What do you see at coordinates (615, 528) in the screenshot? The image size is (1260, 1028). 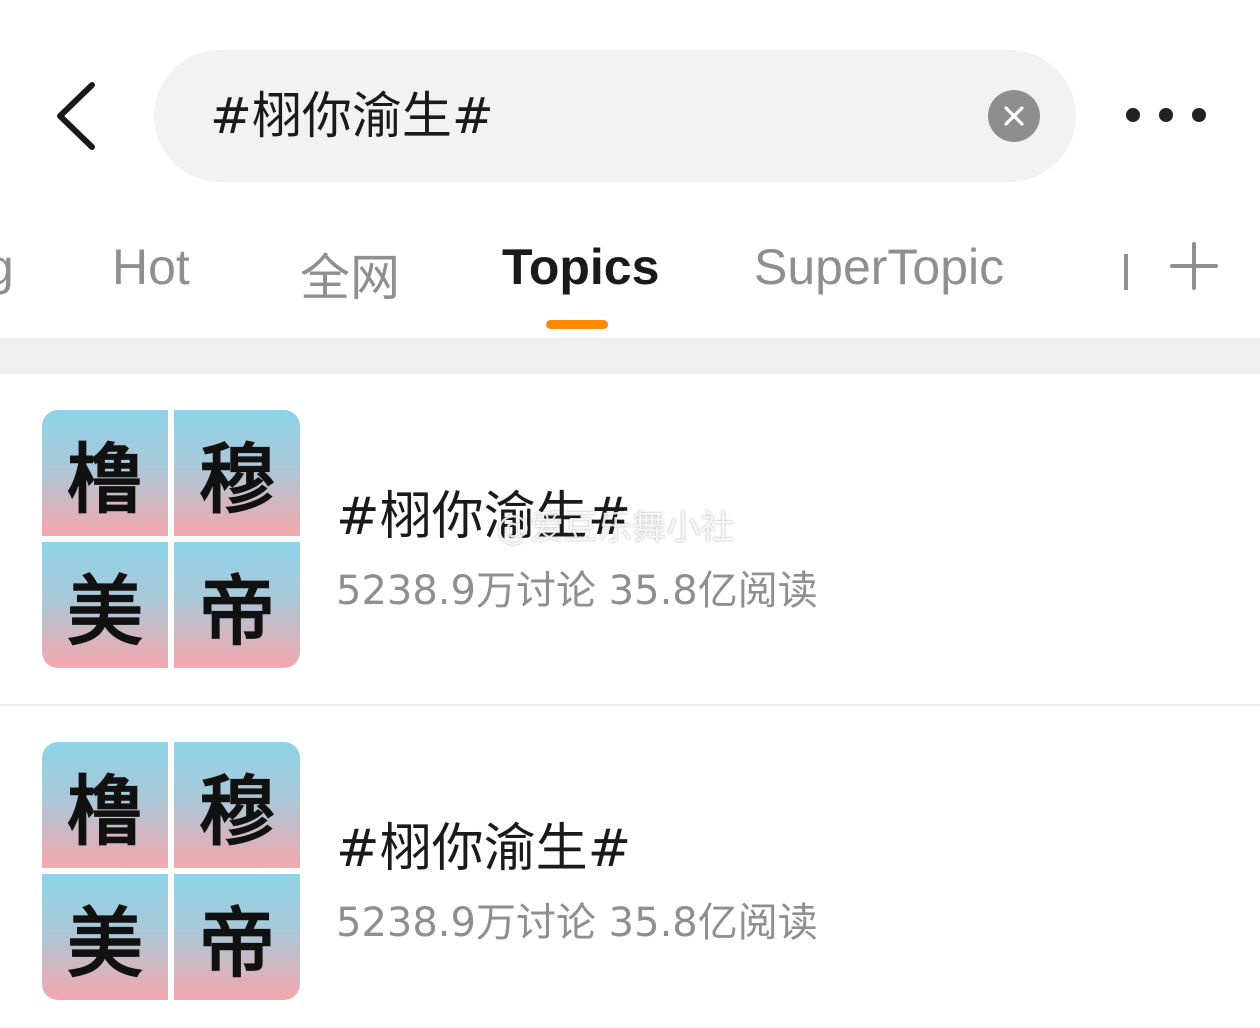 I see `watermark: @爱豆乐舞小社` at bounding box center [615, 528].